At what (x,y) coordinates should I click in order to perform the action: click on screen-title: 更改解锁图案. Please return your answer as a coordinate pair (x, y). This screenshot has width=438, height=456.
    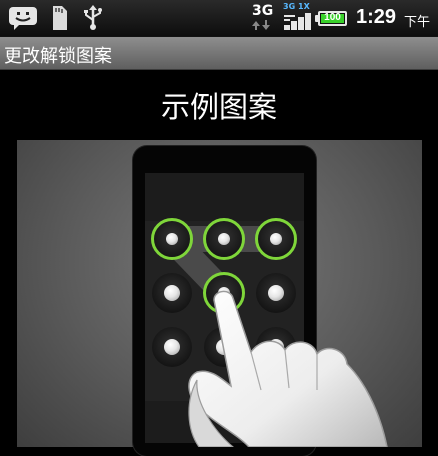
    Looking at the image, I should click on (58, 56).